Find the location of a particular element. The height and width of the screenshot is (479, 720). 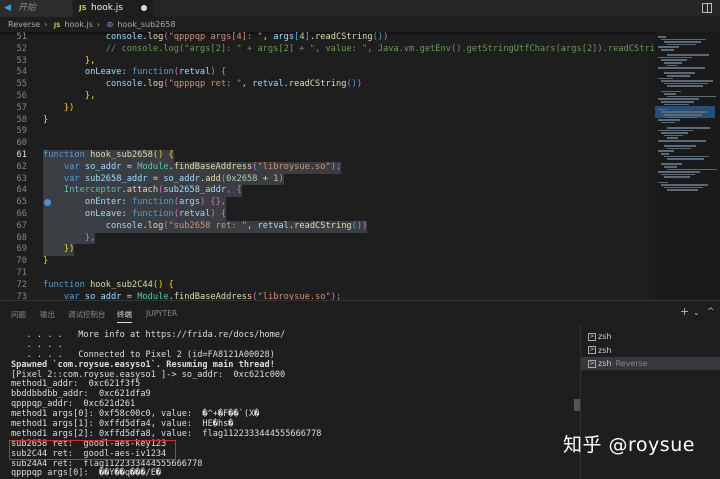

line-number: 57 is located at coordinates (21, 107).